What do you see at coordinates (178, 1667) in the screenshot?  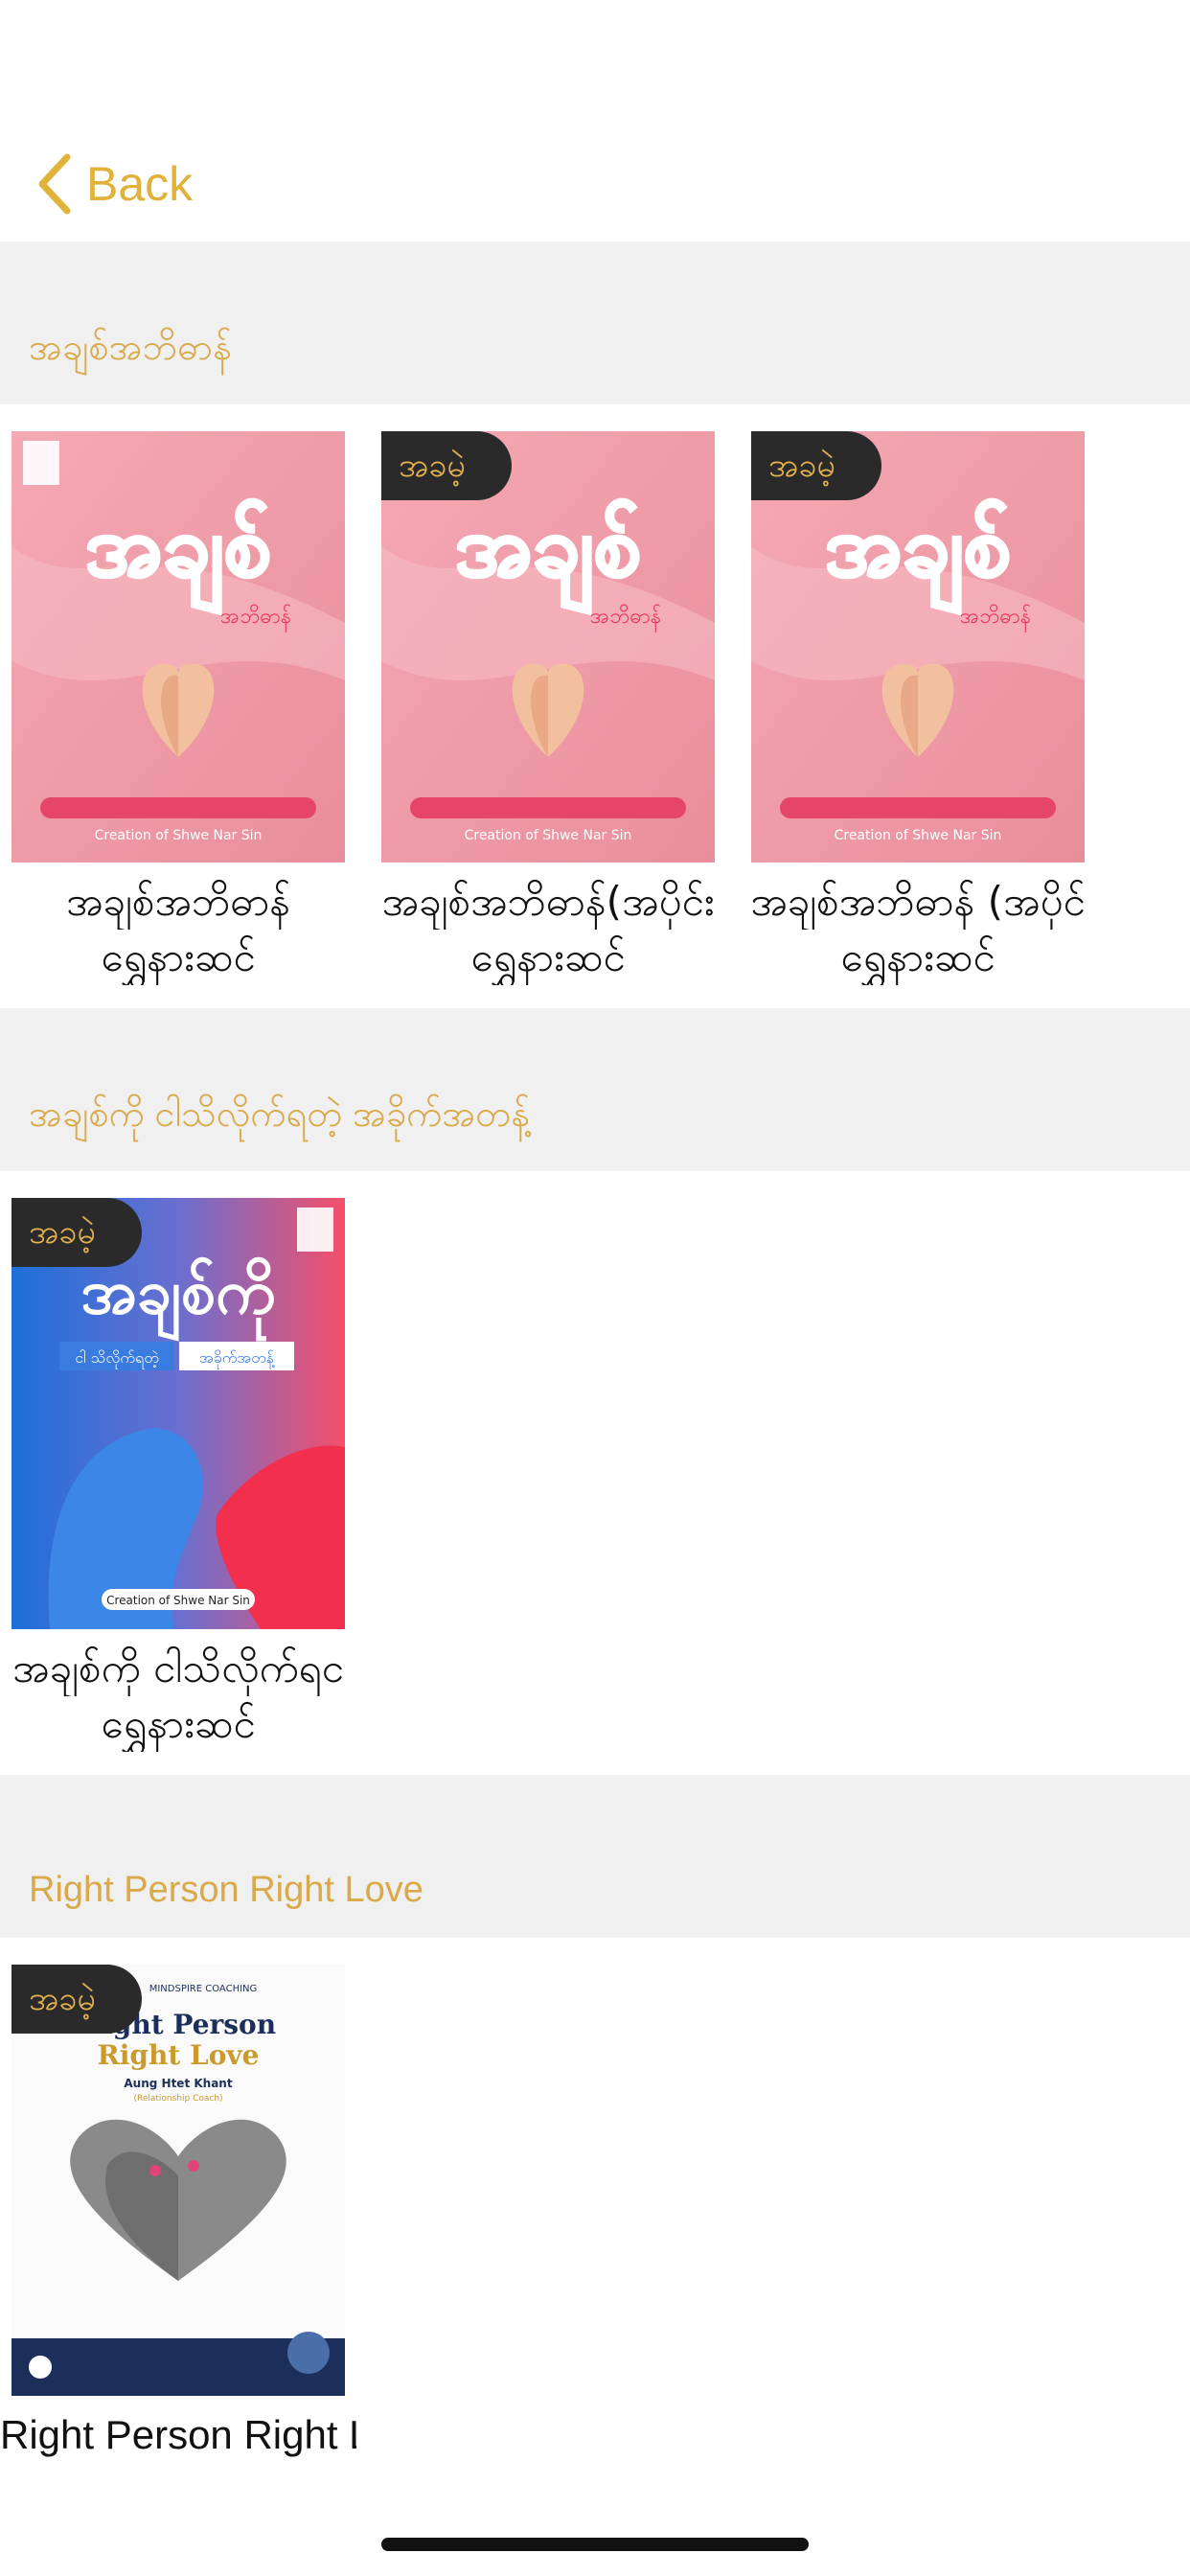 I see `book-title: အချစ်ကို ငါသိလိုက်ရင` at bounding box center [178, 1667].